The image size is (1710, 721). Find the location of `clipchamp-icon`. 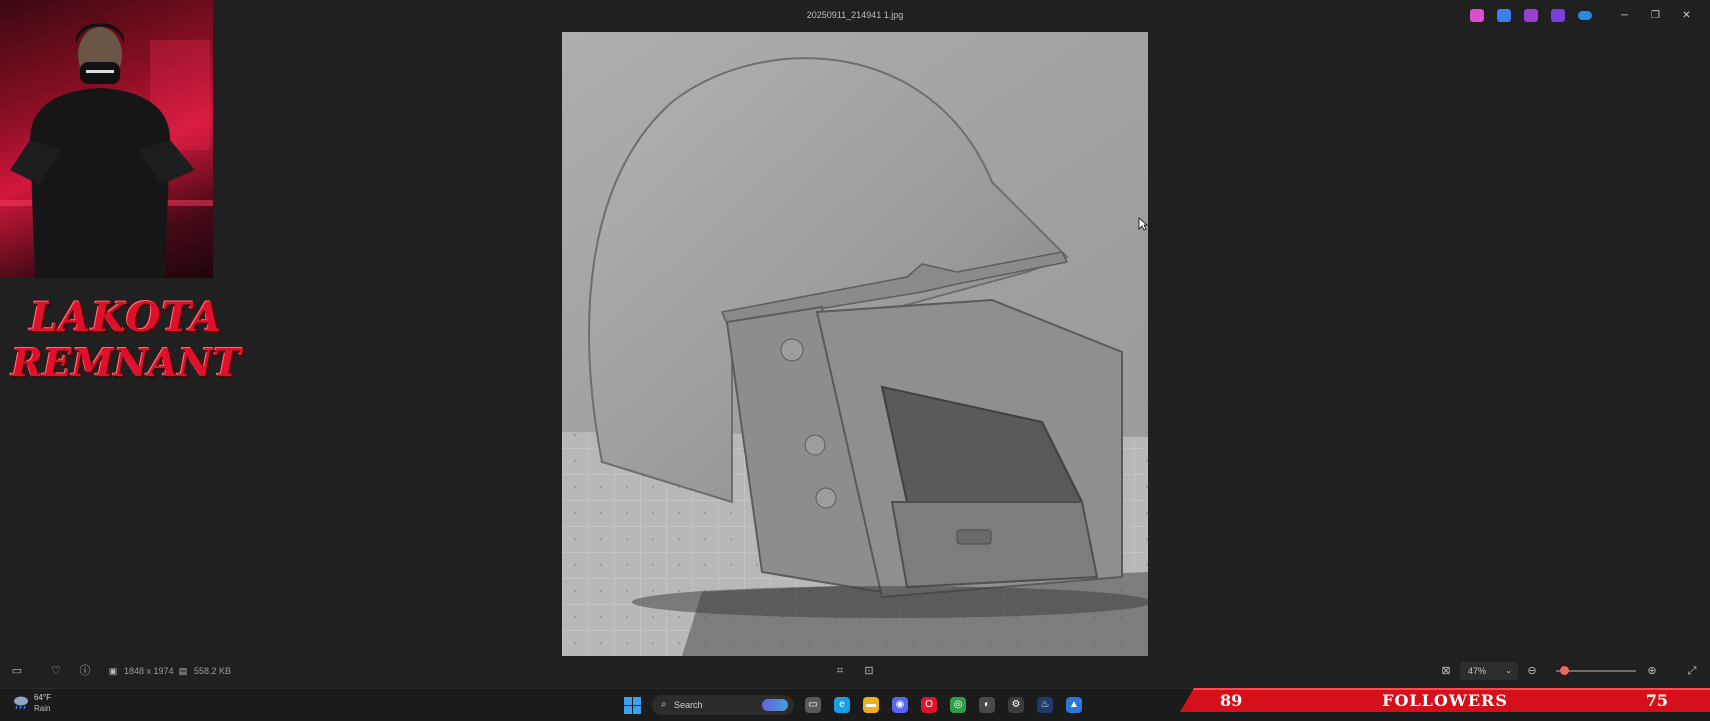

clipchamp-icon is located at coordinates (1531, 15).